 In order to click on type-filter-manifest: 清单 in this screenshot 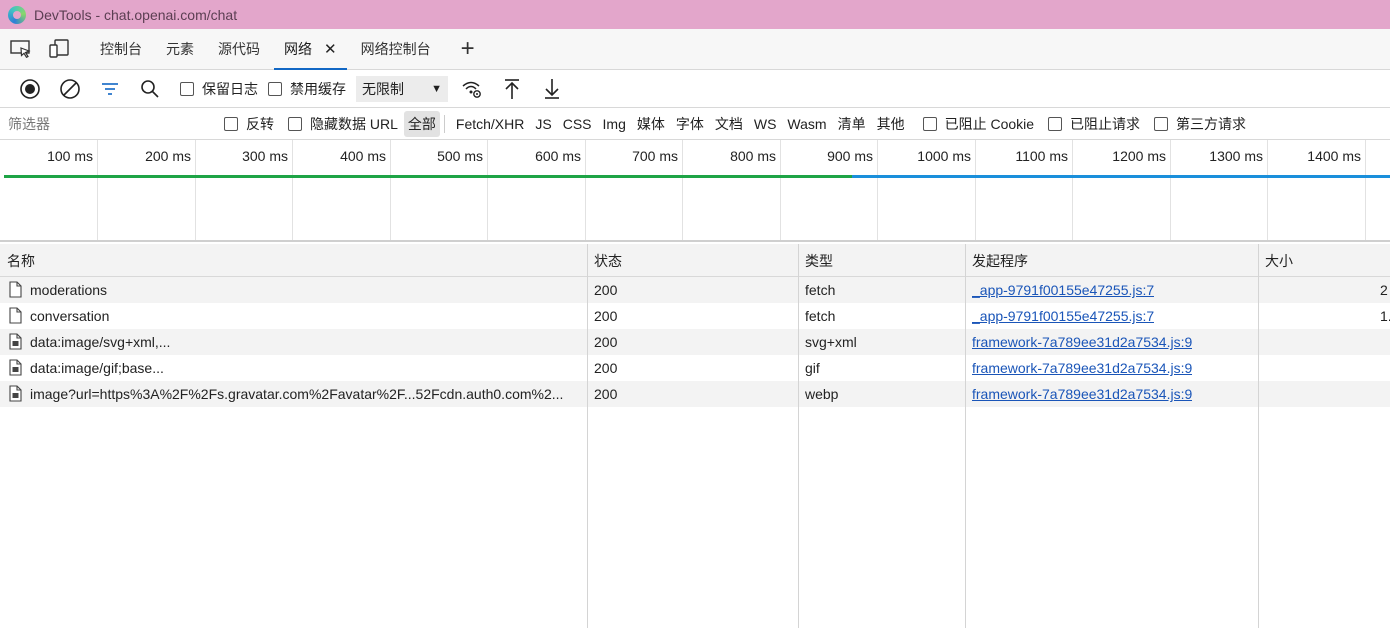, I will do `click(852, 124)`.